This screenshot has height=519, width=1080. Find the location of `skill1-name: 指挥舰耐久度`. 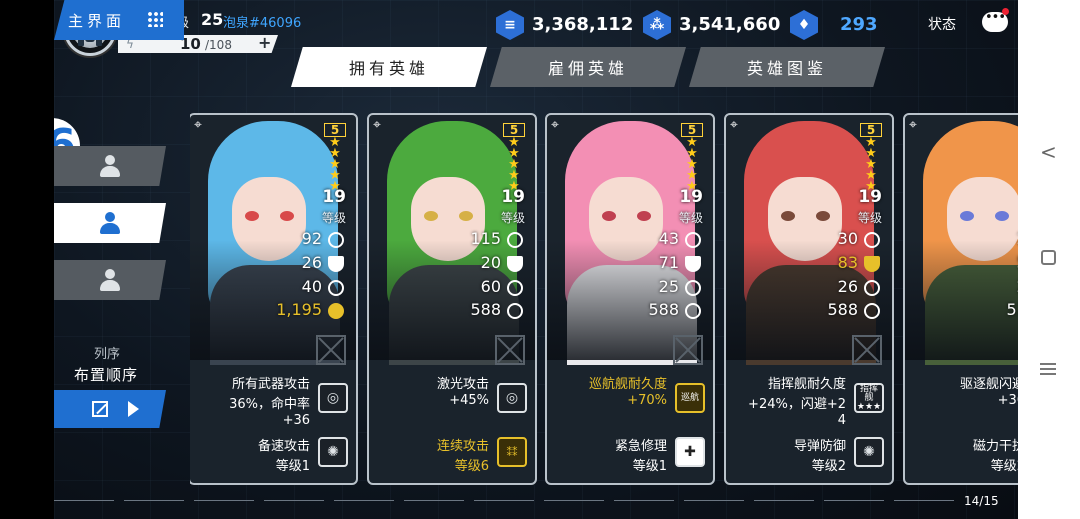

skill1-name: 指挥舰耐久度 is located at coordinates (806, 384).